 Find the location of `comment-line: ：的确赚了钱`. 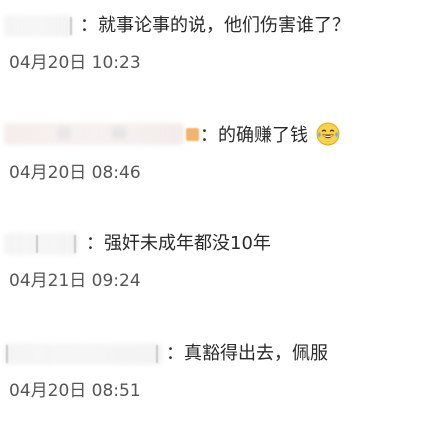

comment-line: ：的确赚了钱 is located at coordinates (211, 134).